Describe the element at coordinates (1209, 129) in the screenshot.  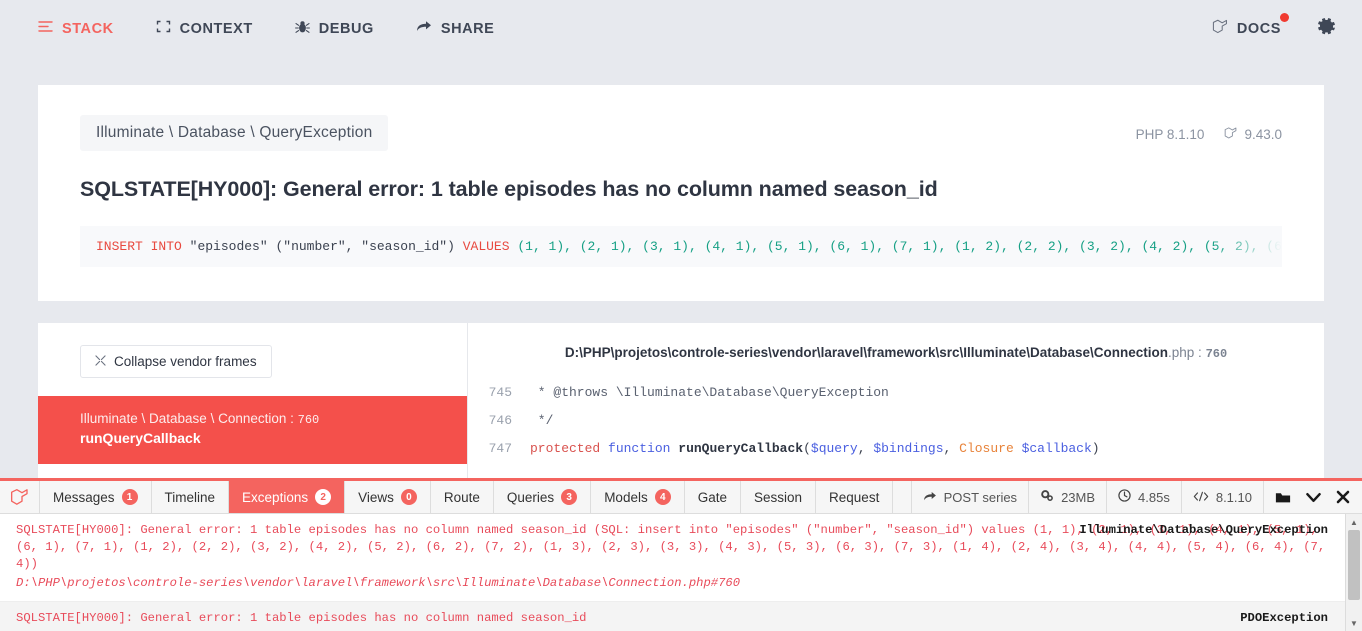
I see `version-info: PHP 8.1.10 9.43.0` at that location.